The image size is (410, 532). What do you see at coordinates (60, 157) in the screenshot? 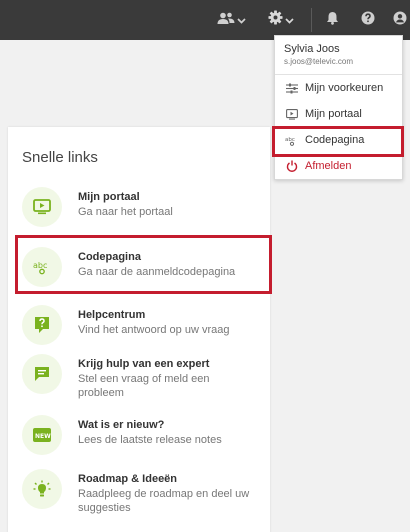
I see `quick-links-title: Snelle links` at bounding box center [60, 157].